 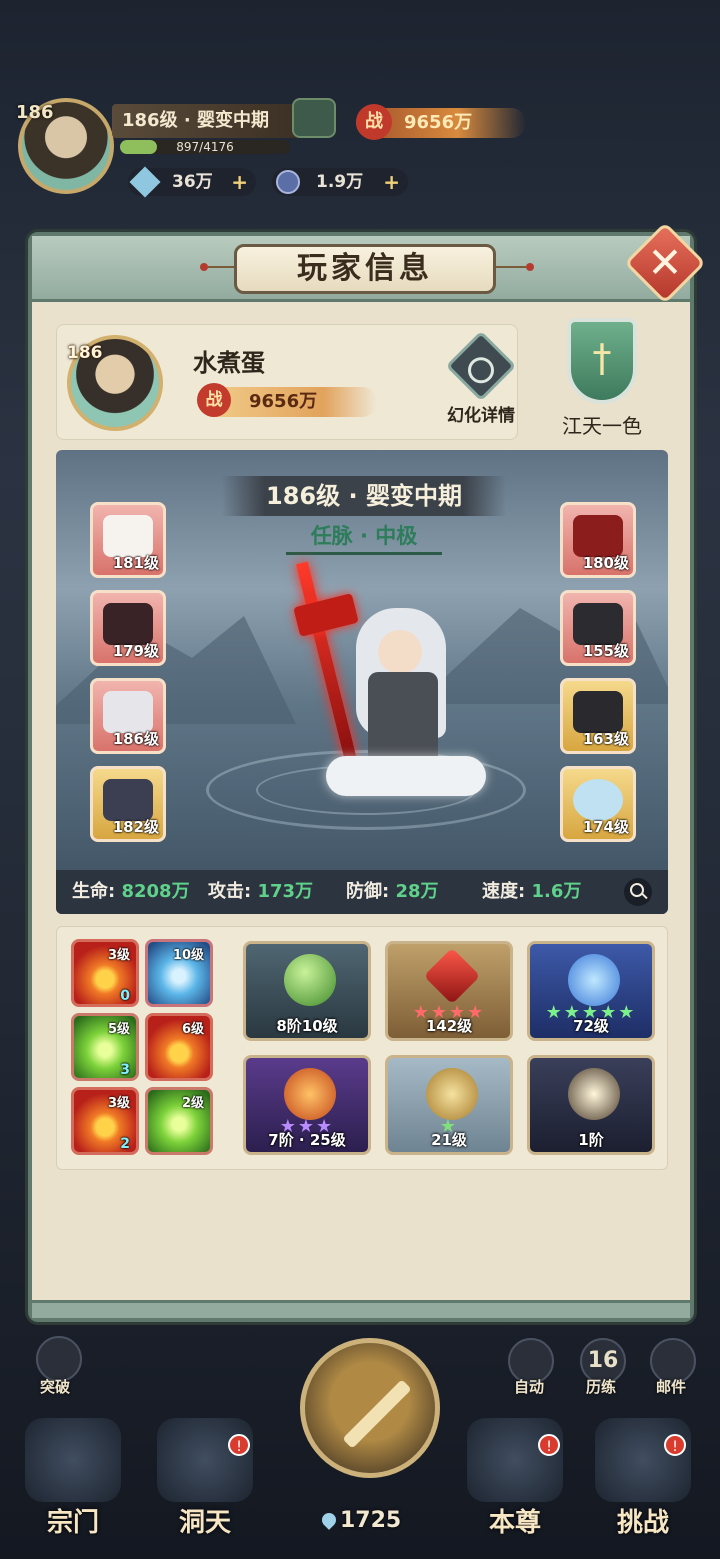 What do you see at coordinates (105, 973) in the screenshot?
I see `skill-slot: 3级 0` at bounding box center [105, 973].